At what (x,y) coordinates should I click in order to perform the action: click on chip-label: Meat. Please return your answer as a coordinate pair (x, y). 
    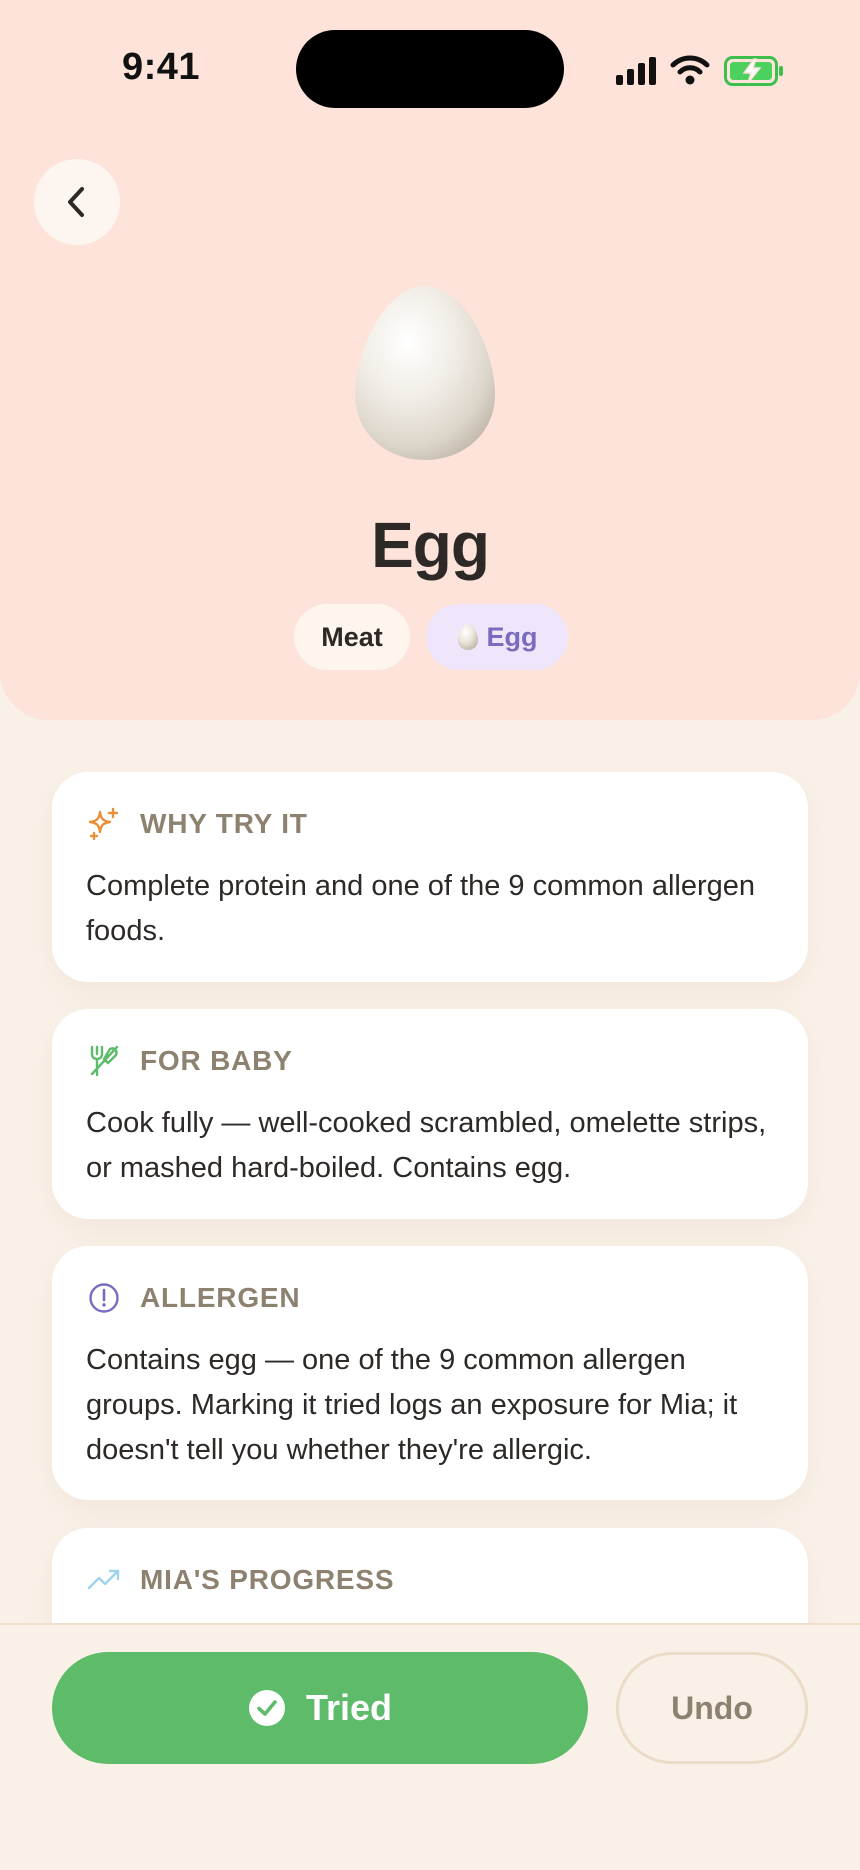
    Looking at the image, I should click on (352, 636).